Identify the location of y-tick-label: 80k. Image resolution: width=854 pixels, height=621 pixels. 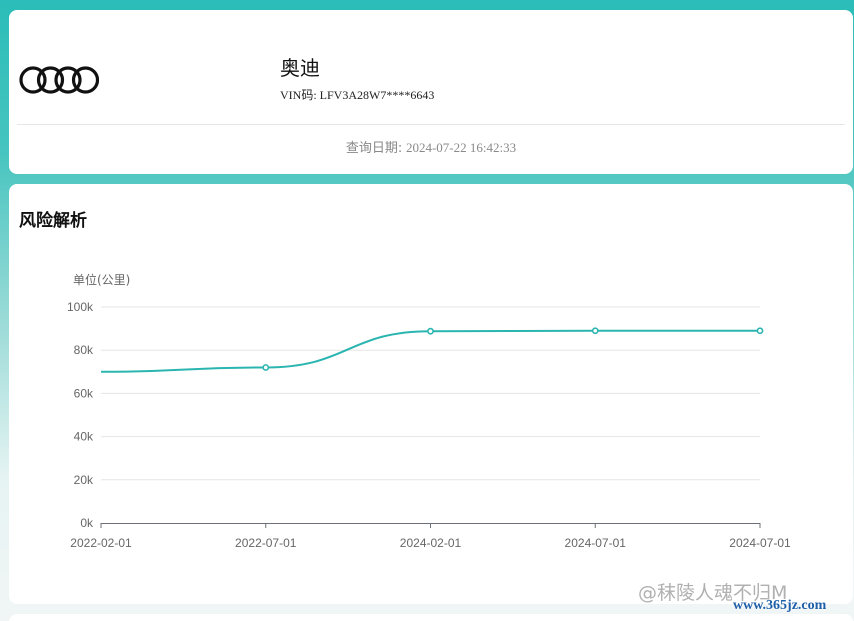
(84, 350).